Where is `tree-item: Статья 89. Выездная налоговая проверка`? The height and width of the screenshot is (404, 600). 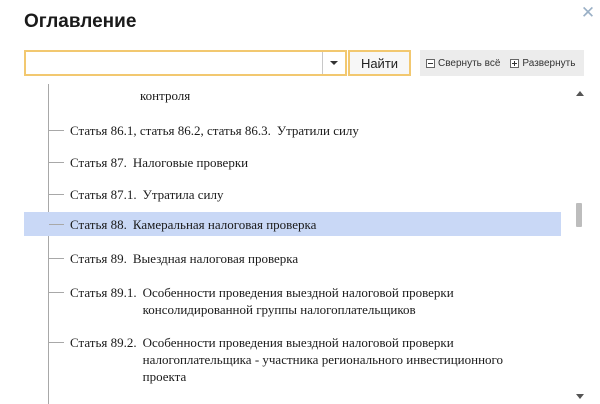 tree-item: Статья 89. Выездная налоговая проверка is located at coordinates (292, 259).